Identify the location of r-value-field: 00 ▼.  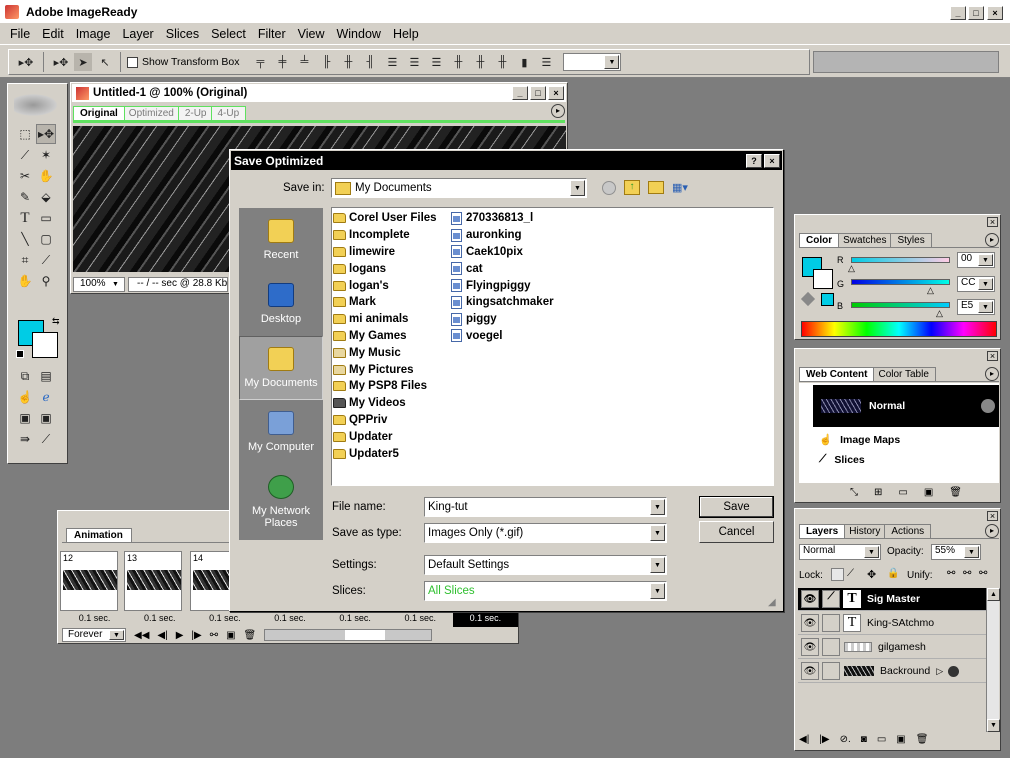
(976, 260).